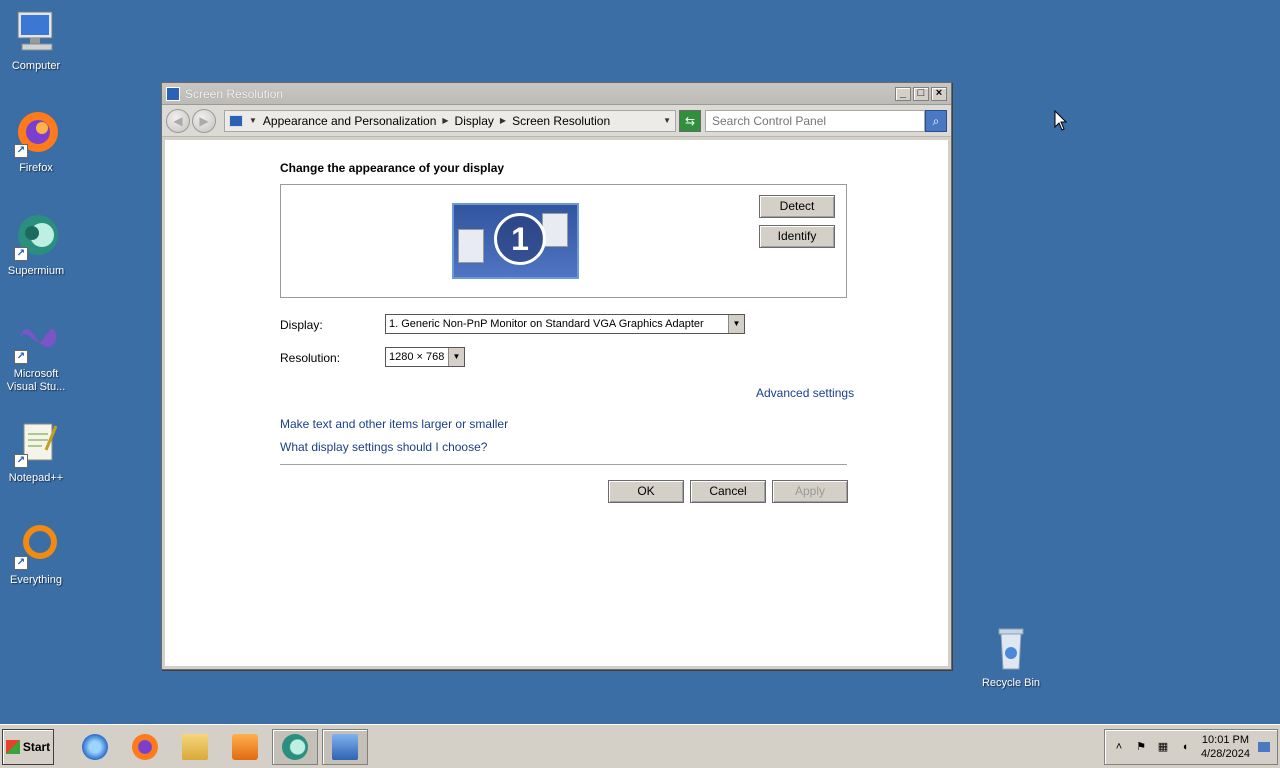 The height and width of the screenshot is (768, 1280). I want to click on taskbar-firefox, so click(145, 747).